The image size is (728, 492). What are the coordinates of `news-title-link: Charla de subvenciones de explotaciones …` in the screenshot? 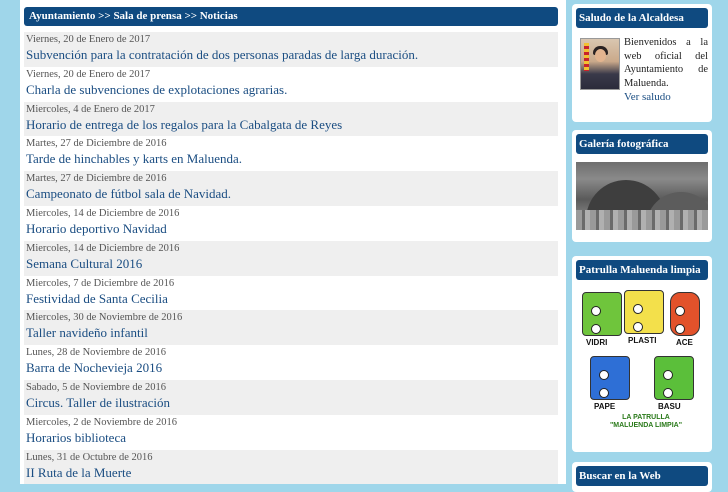 It's located at (292, 90).